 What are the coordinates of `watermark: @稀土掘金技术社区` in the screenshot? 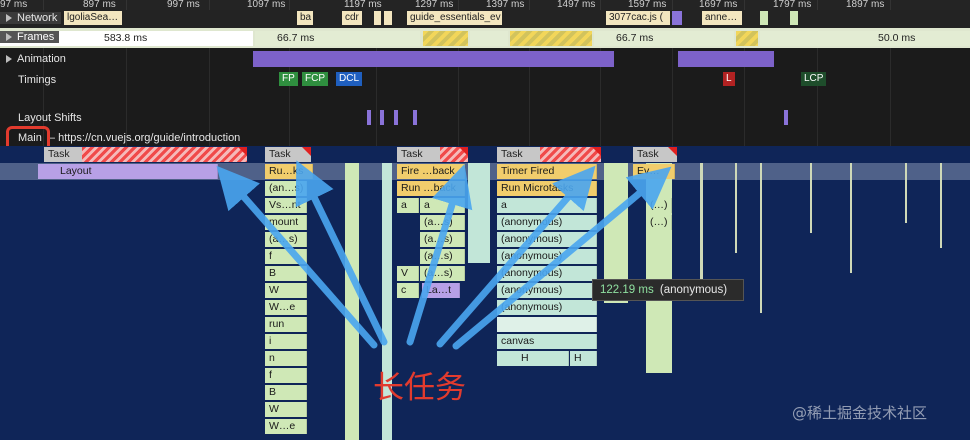 It's located at (860, 413).